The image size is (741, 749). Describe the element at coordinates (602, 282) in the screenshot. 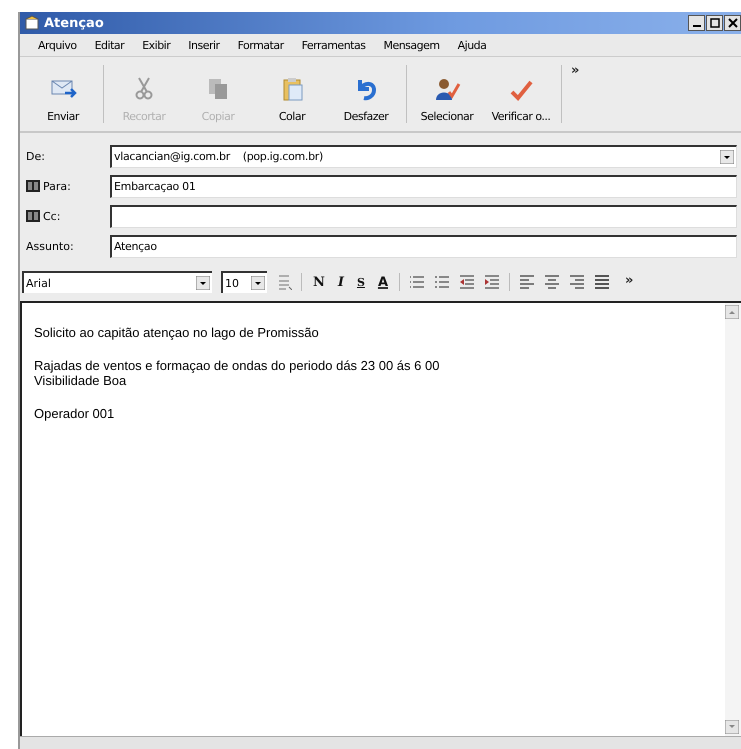

I see `justify-icon` at that location.